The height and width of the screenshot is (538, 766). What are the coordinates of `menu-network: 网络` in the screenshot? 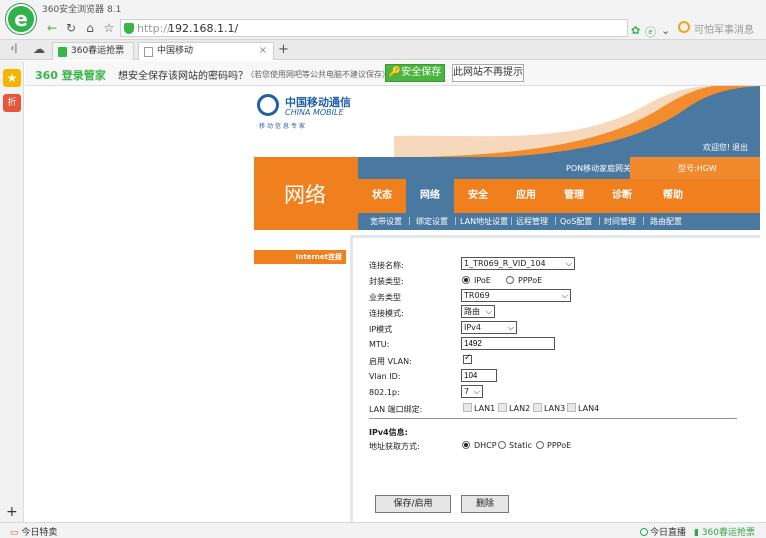 It's located at (430, 196).